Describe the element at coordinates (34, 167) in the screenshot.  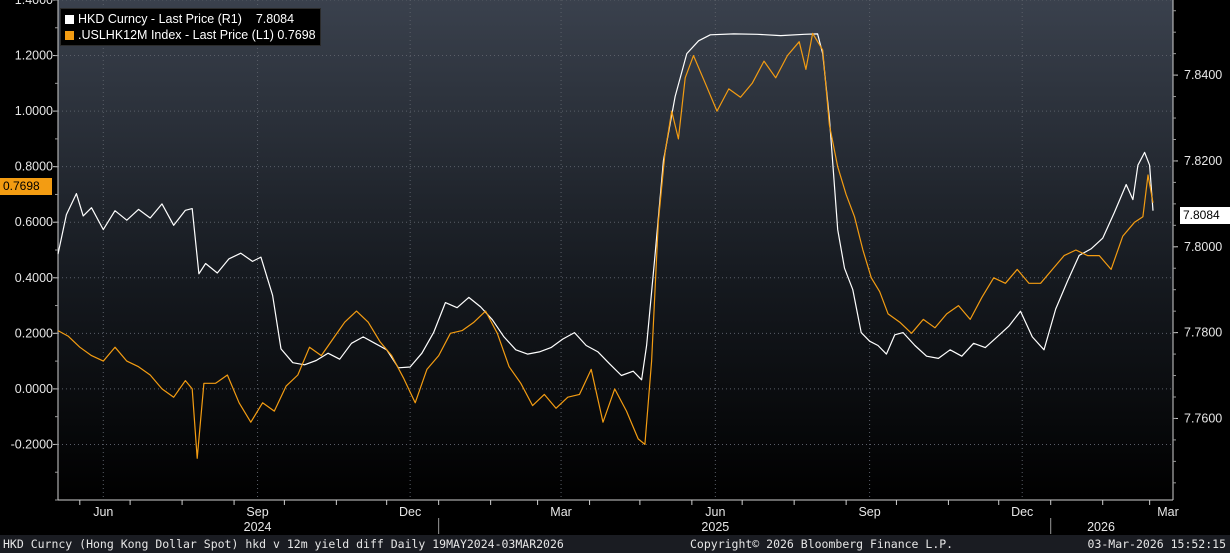
I see `left-tick-label: 0.8000` at that location.